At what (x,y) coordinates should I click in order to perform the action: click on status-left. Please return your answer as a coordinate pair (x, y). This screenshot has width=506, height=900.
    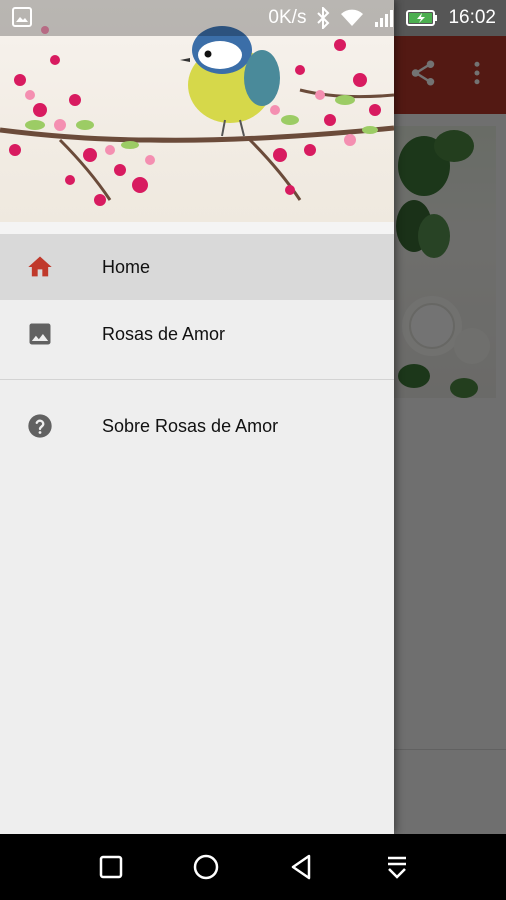
    Looking at the image, I should click on (22, 20).